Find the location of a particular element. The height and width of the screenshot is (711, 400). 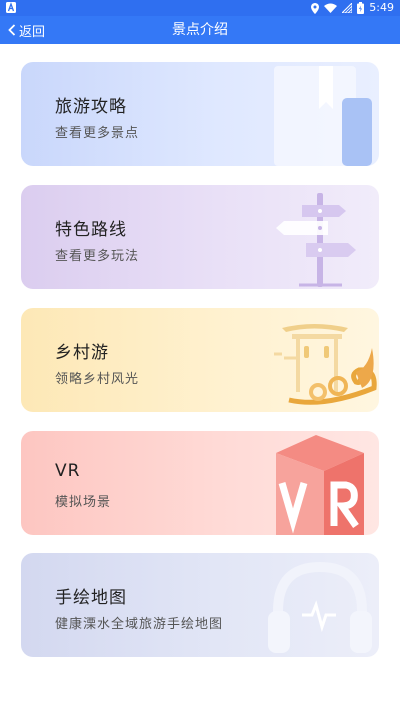

card-subtitle: 查看更多景点 is located at coordinates (97, 133).